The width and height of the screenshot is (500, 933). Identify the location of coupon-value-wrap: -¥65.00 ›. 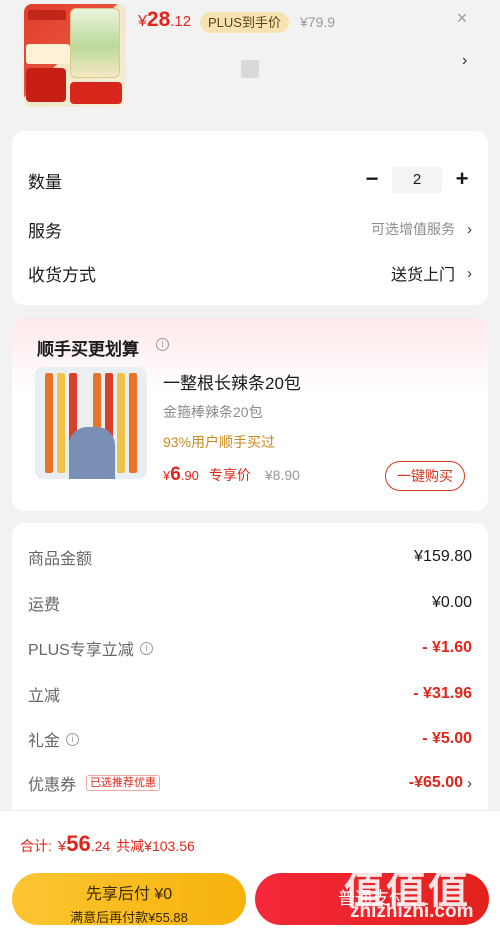
(440, 783).